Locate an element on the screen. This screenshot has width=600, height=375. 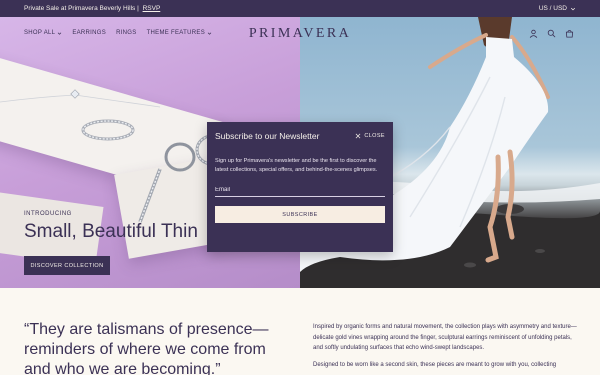
hero-text: INTRODUCING Small, Beautiful Thin is located at coordinates (111, 227).